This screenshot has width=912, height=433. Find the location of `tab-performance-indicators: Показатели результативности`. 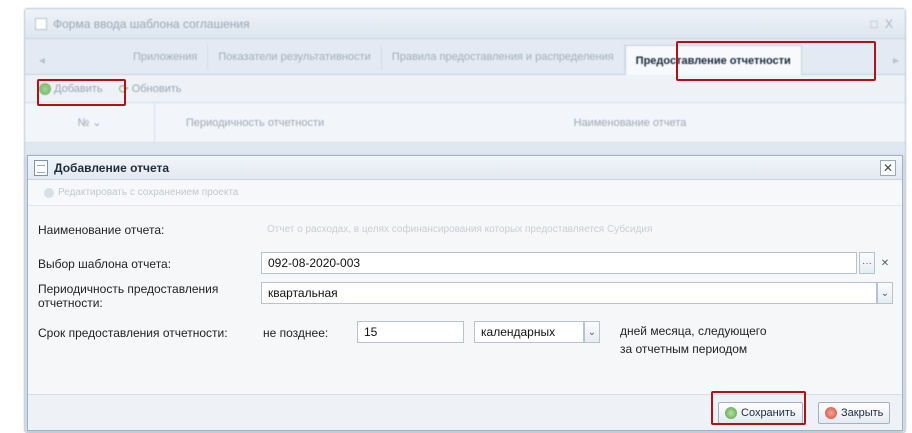

tab-performance-indicators: Показатели результативности is located at coordinates (295, 57).